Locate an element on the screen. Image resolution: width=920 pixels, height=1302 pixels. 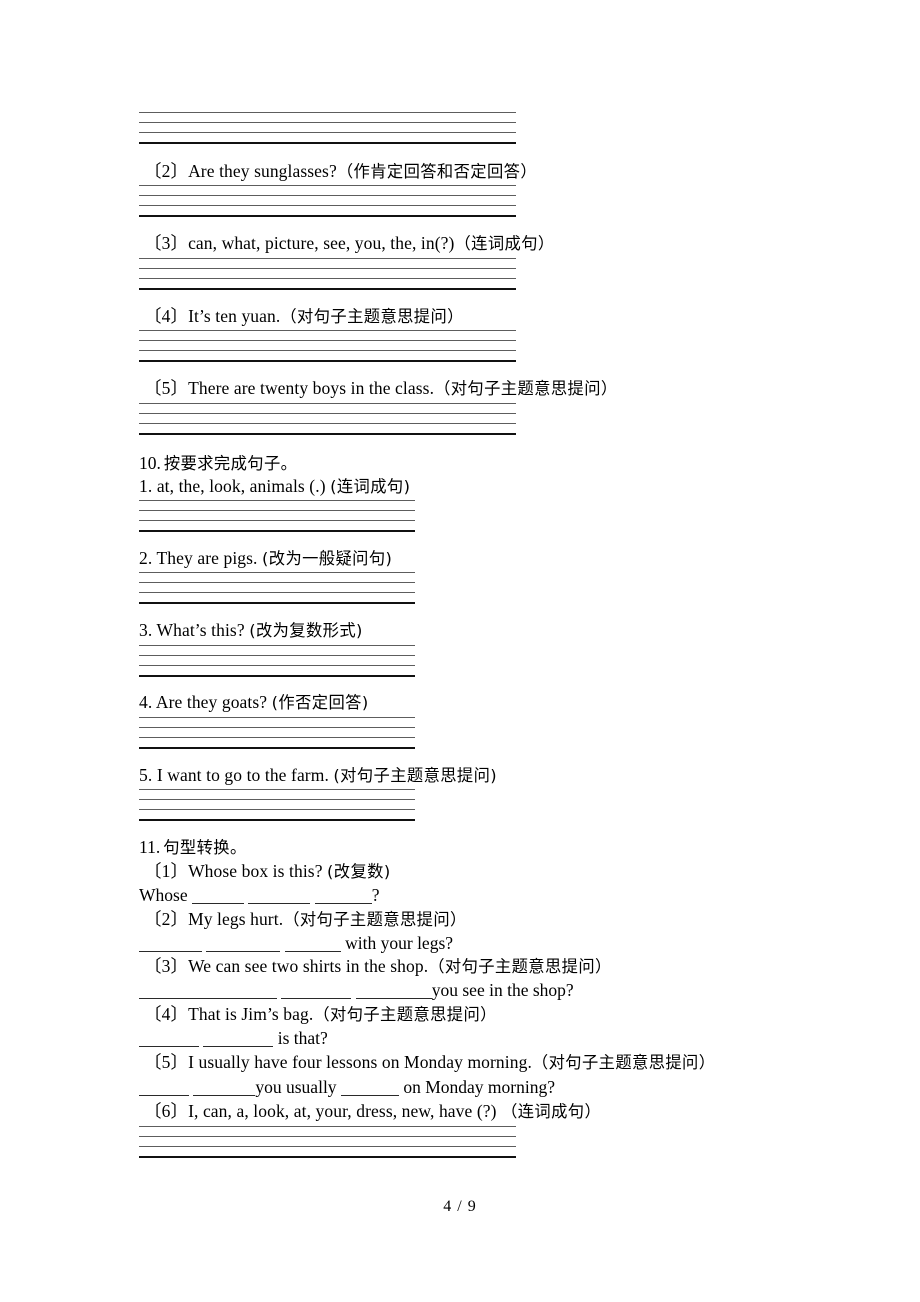
item-label: 5. is located at coordinates (146, 775).